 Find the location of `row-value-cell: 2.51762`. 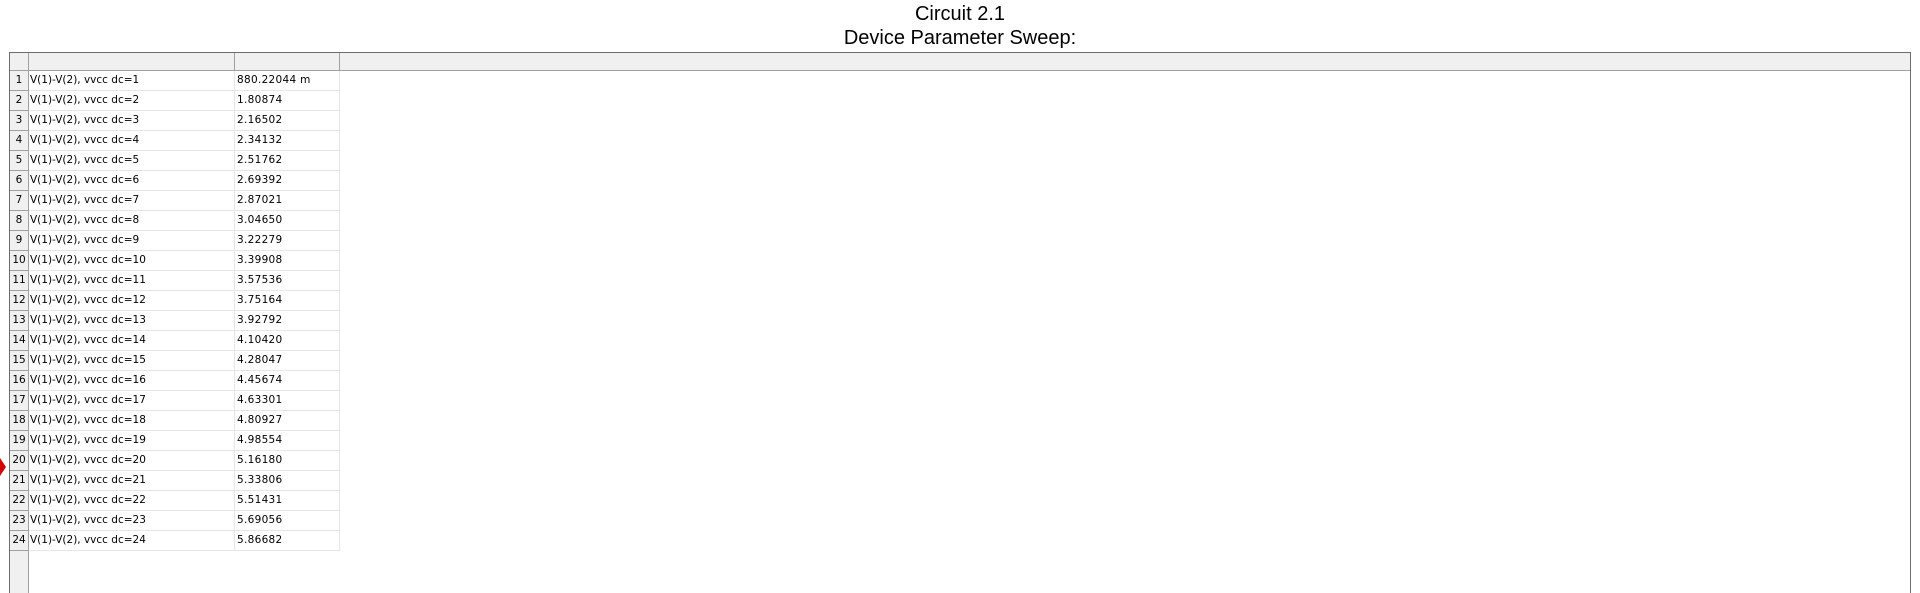

row-value-cell: 2.51762 is located at coordinates (287, 161).